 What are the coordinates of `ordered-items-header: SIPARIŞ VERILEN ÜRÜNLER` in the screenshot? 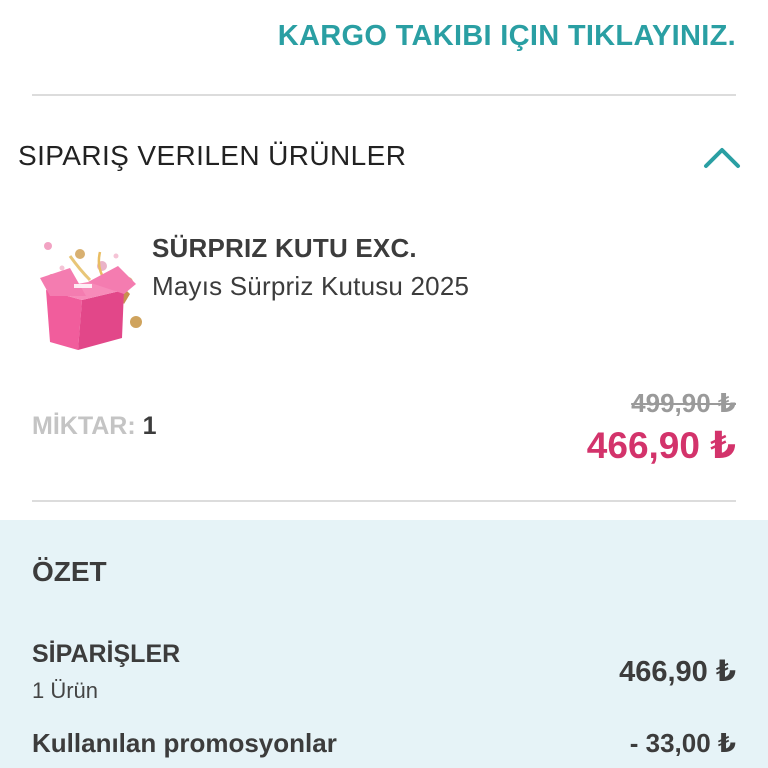 It's located at (384, 157).